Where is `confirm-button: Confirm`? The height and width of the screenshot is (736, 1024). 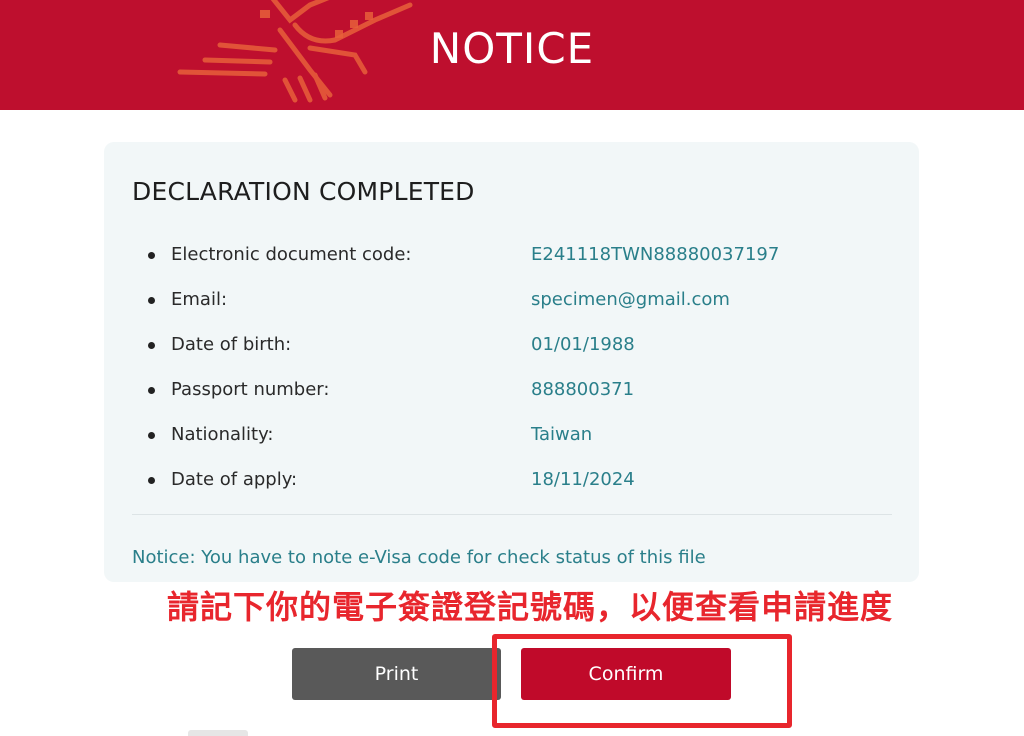 confirm-button: Confirm is located at coordinates (626, 674).